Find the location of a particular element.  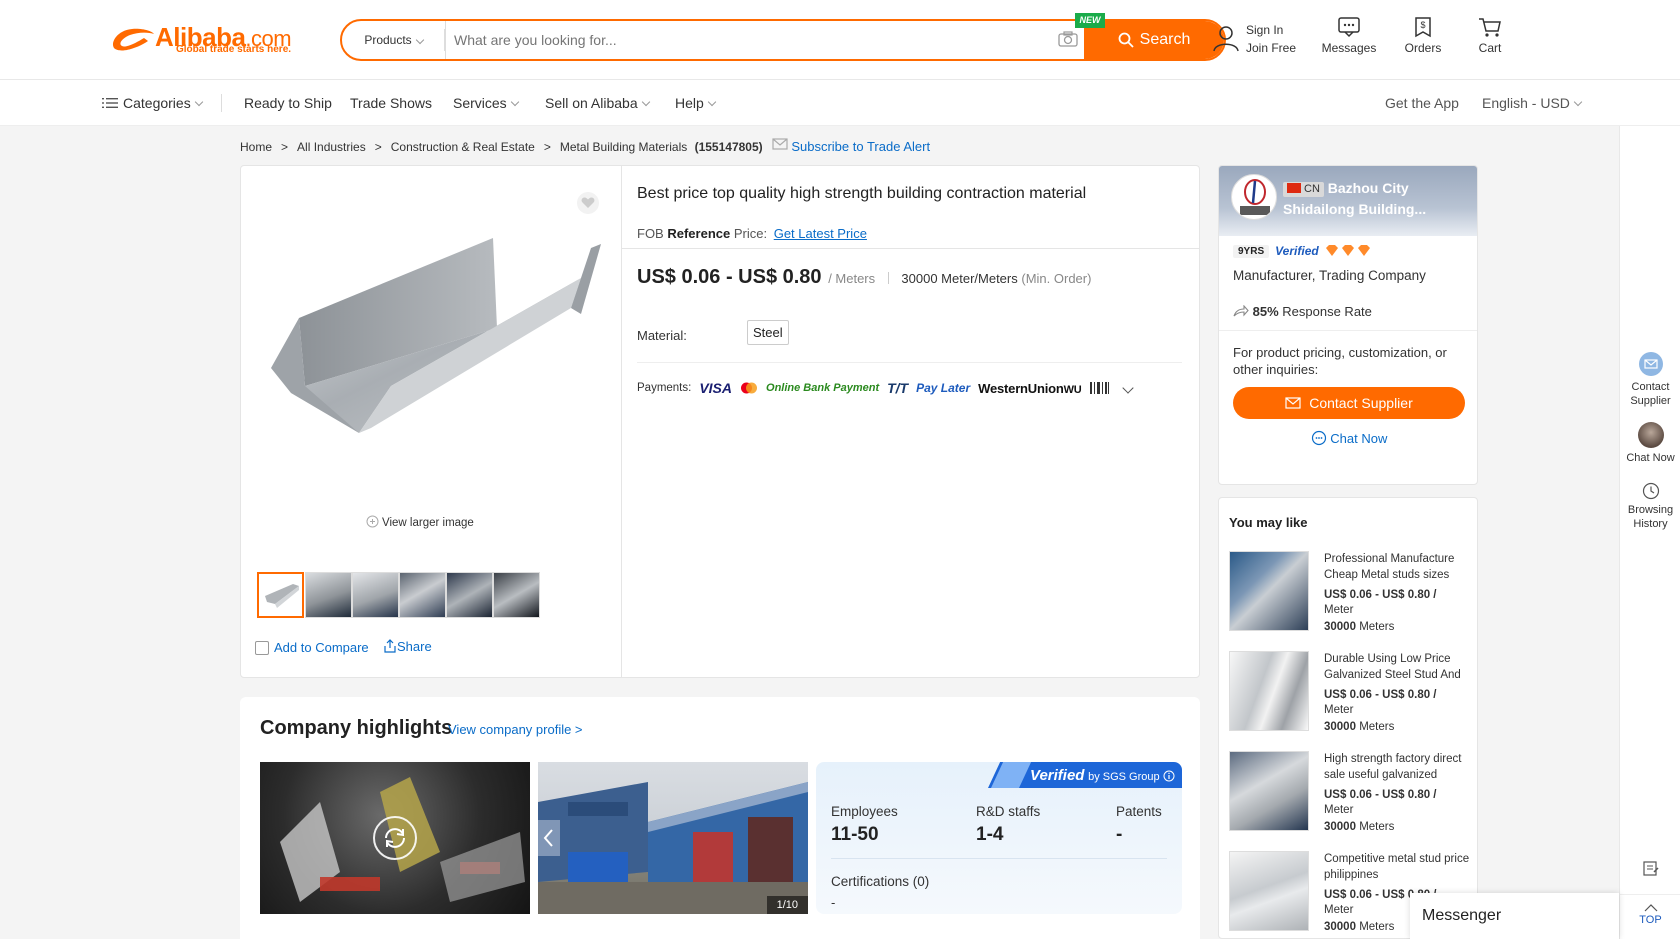

breadcrumb-metal-building: Metal Building Materials is located at coordinates (623, 147).